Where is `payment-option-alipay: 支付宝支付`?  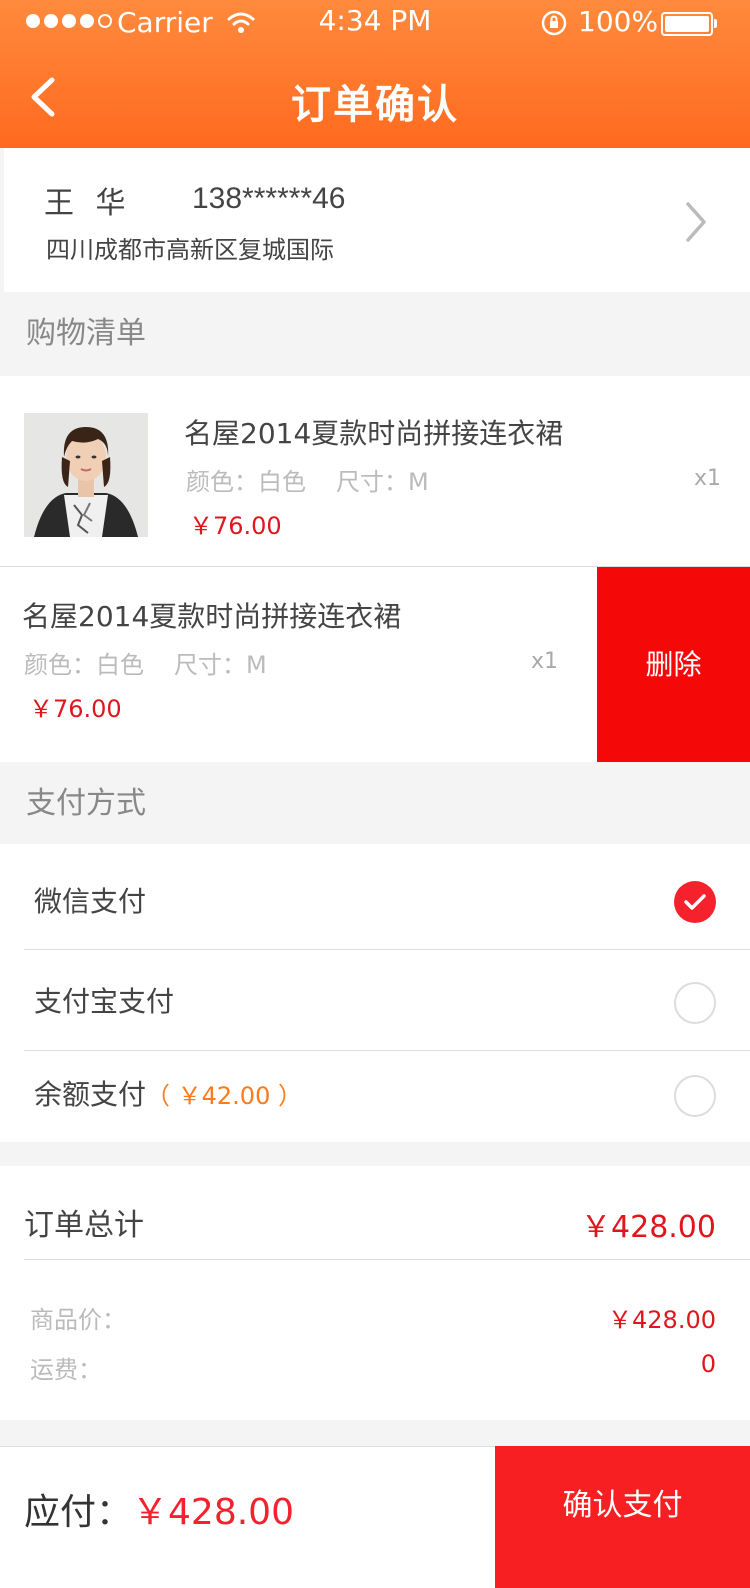
payment-option-alipay: 支付宝支付 is located at coordinates (387, 1000).